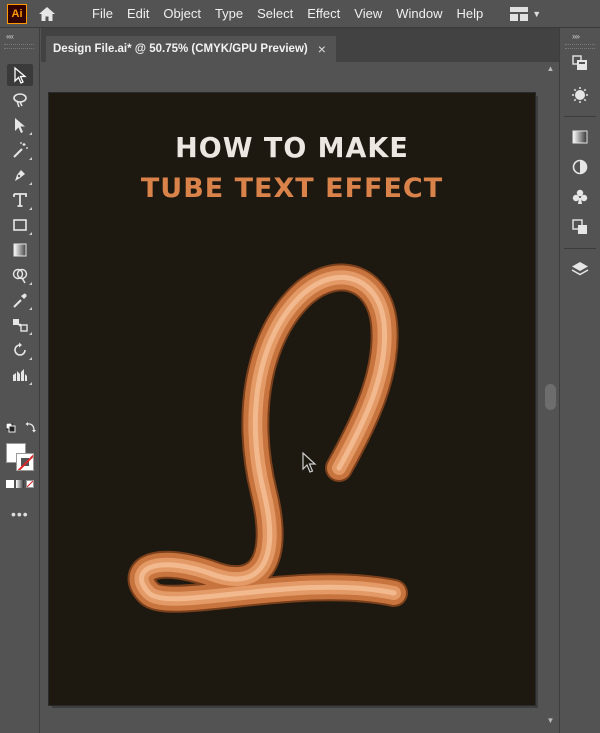  What do you see at coordinates (580, 227) in the screenshot?
I see `pathfinder-icon` at bounding box center [580, 227].